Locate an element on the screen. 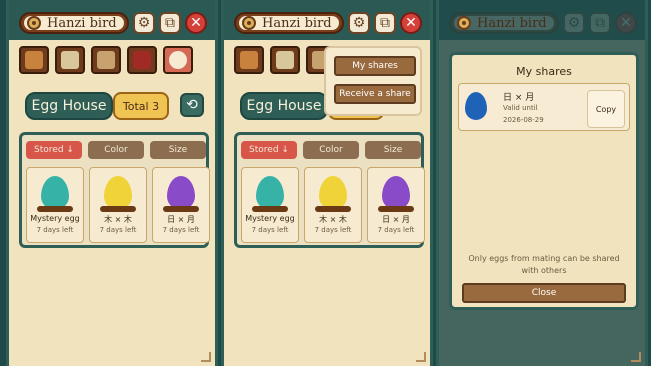 The height and width of the screenshot is (366, 651). total-badge: Total 3 is located at coordinates (141, 106).